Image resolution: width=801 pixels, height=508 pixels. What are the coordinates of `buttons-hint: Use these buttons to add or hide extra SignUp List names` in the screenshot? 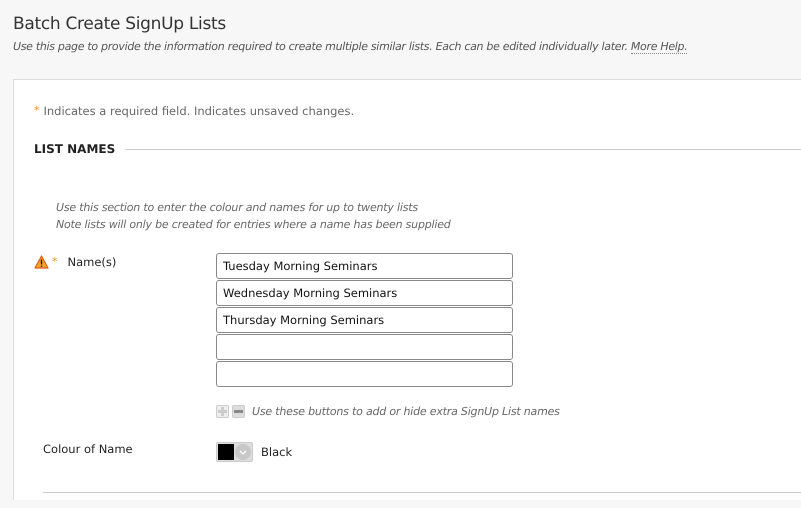 It's located at (406, 411).